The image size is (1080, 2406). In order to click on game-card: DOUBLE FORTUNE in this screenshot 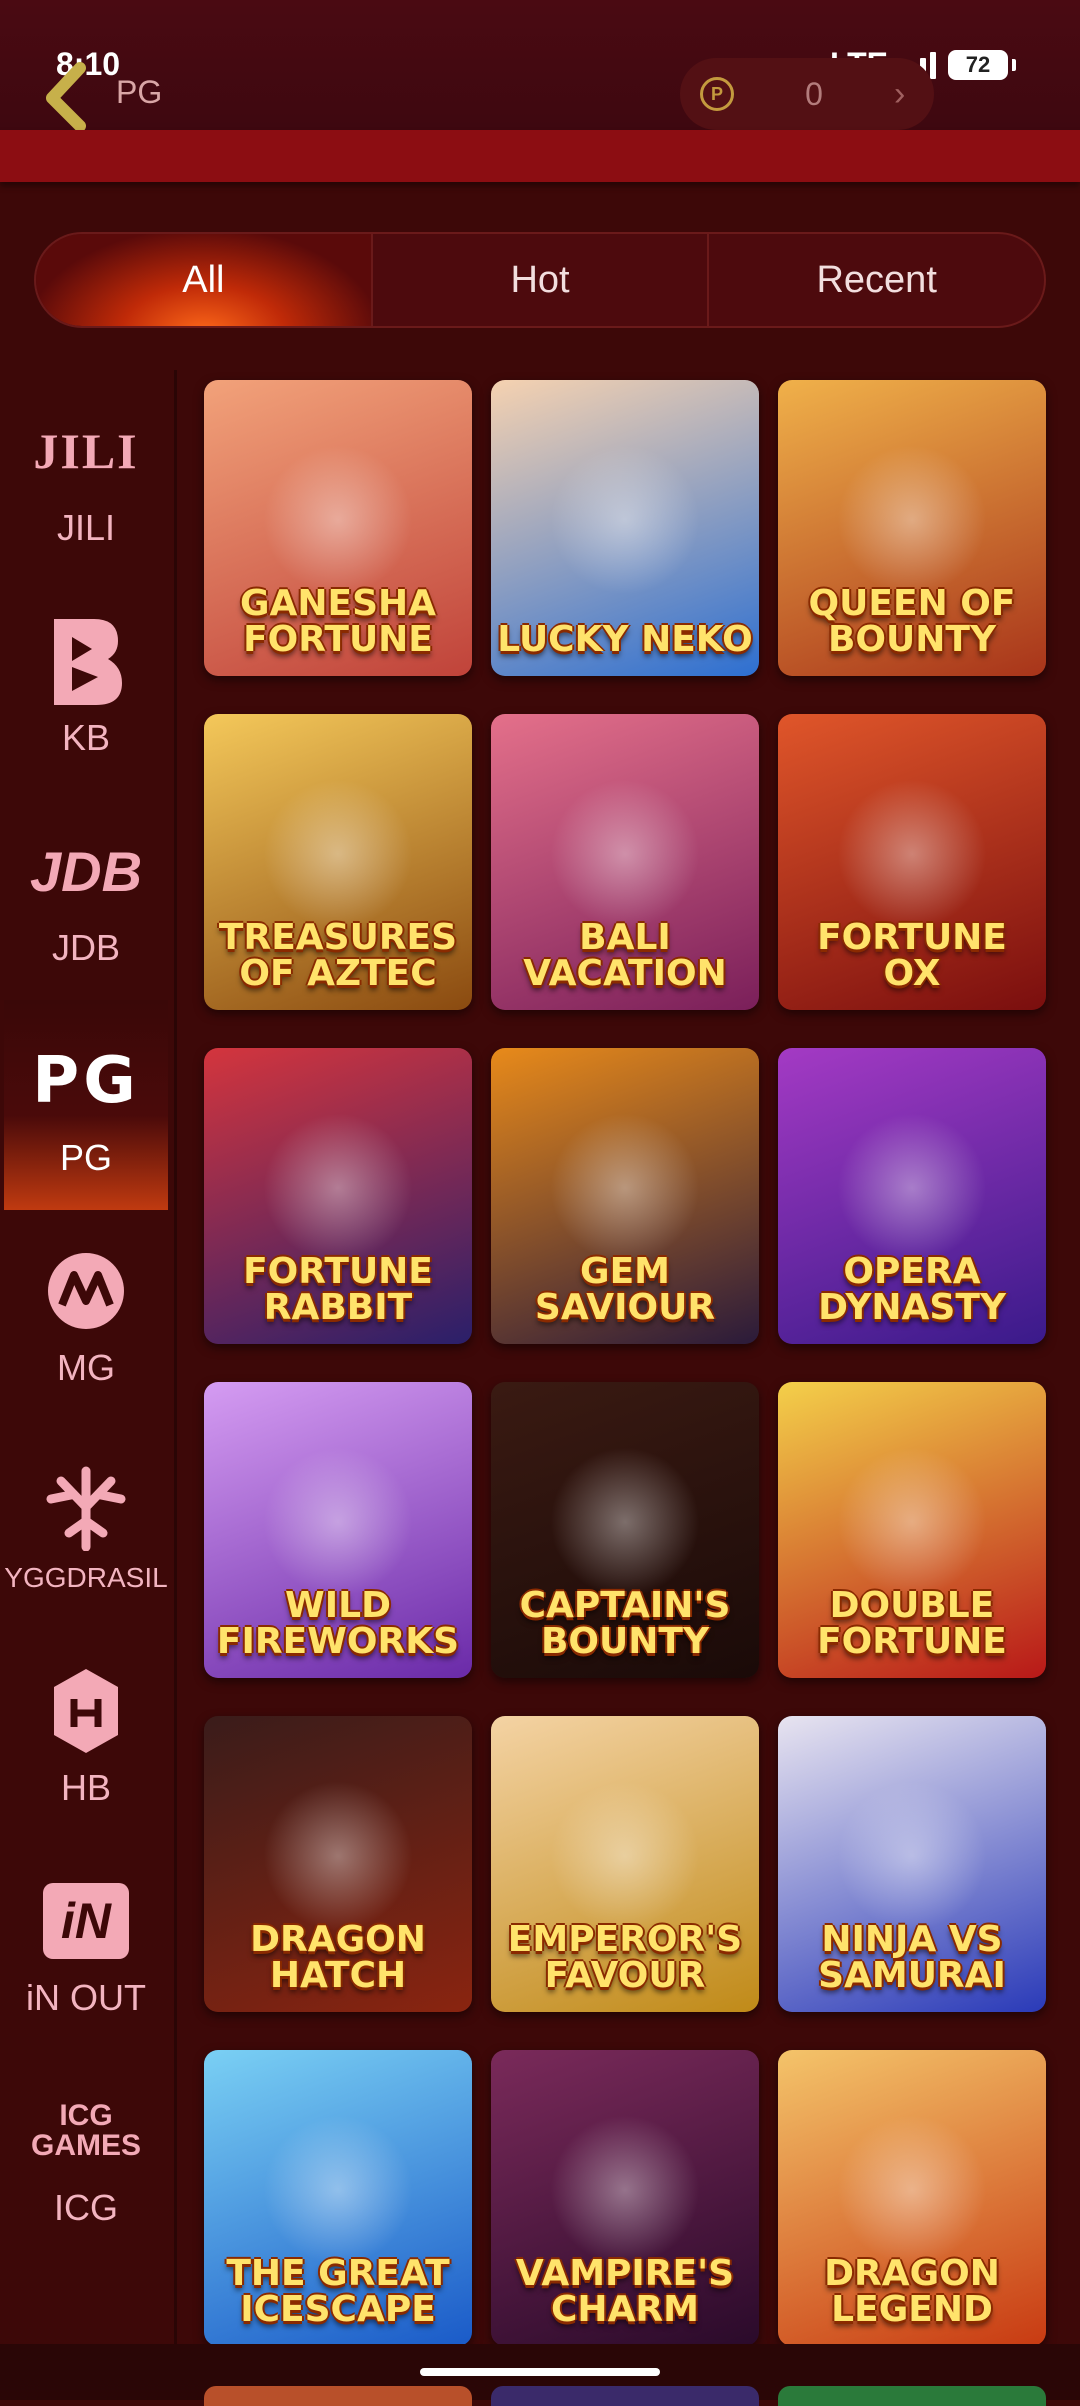, I will do `click(912, 1530)`.